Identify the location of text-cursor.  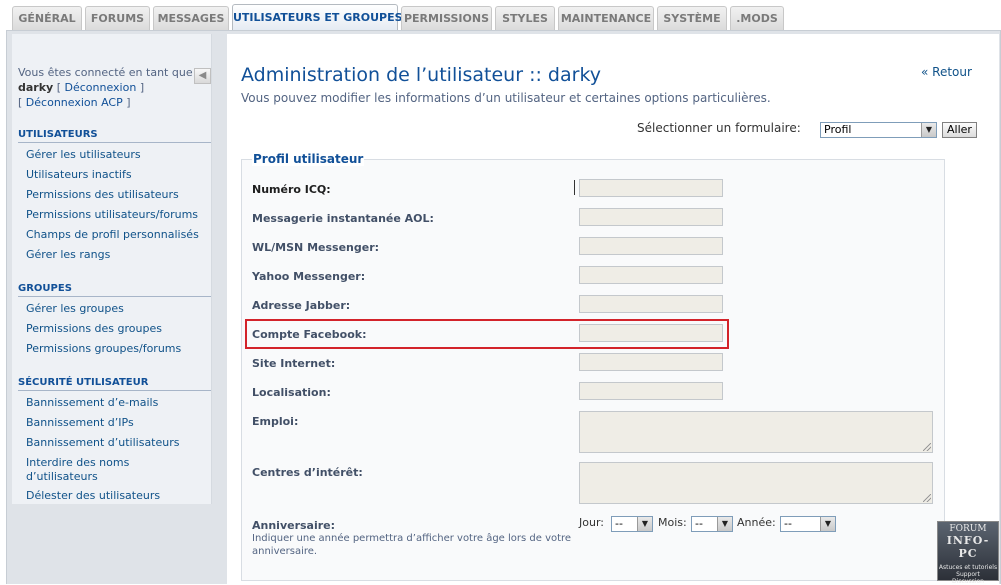
(574, 187).